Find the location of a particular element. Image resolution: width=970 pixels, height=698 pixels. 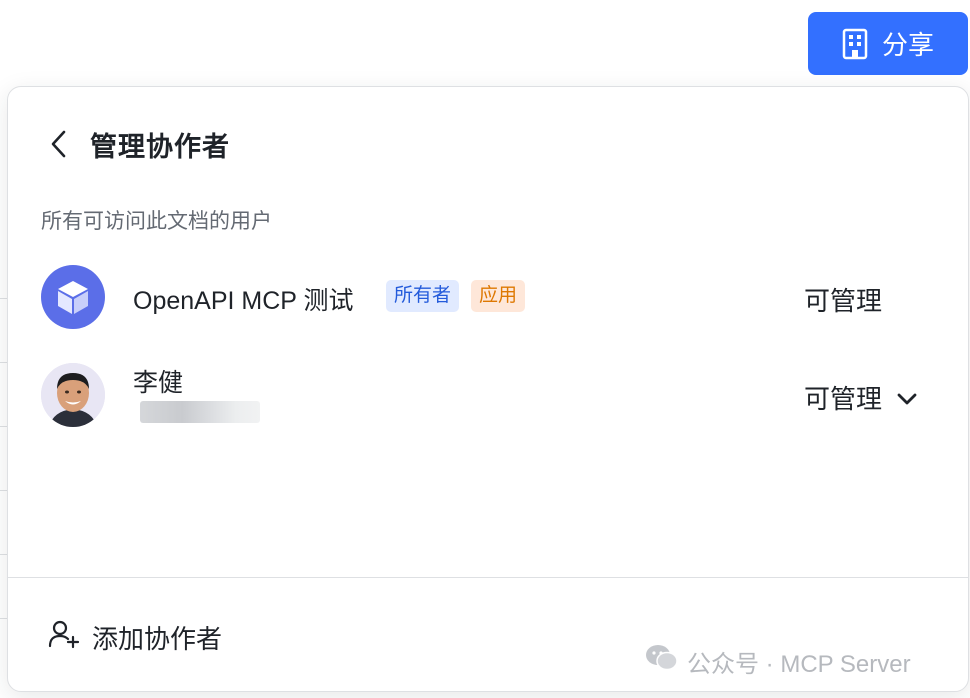

wechat-icon is located at coordinates (662, 661).